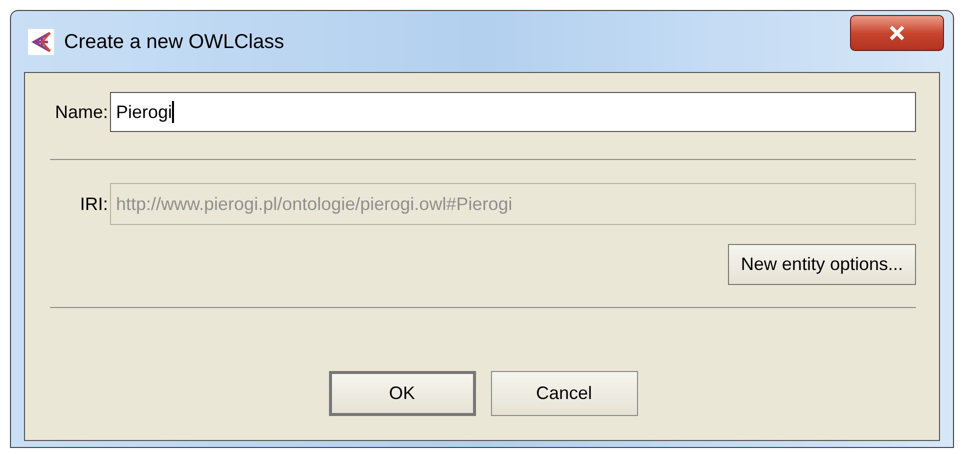 The height and width of the screenshot is (454, 964). I want to click on close-button, so click(897, 32).